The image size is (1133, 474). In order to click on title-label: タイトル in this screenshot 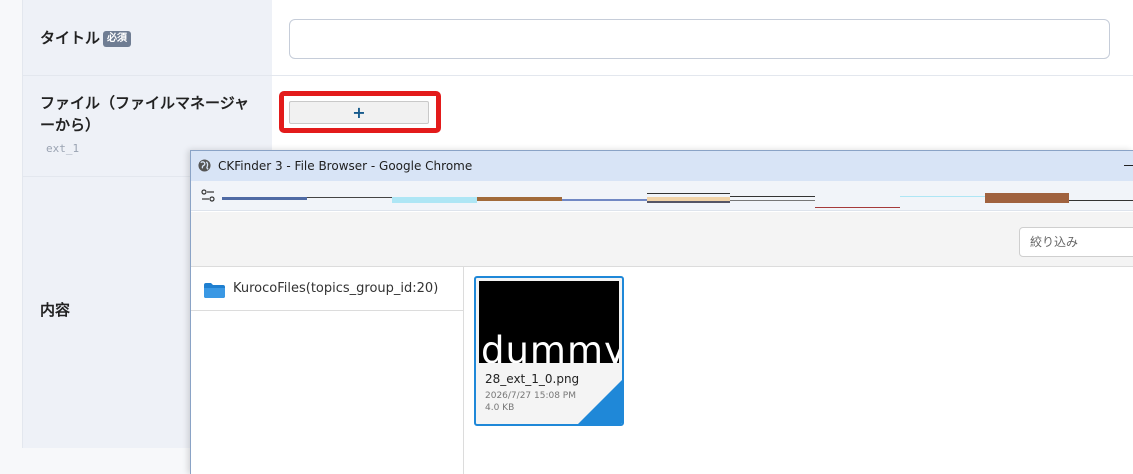, I will do `click(70, 38)`.